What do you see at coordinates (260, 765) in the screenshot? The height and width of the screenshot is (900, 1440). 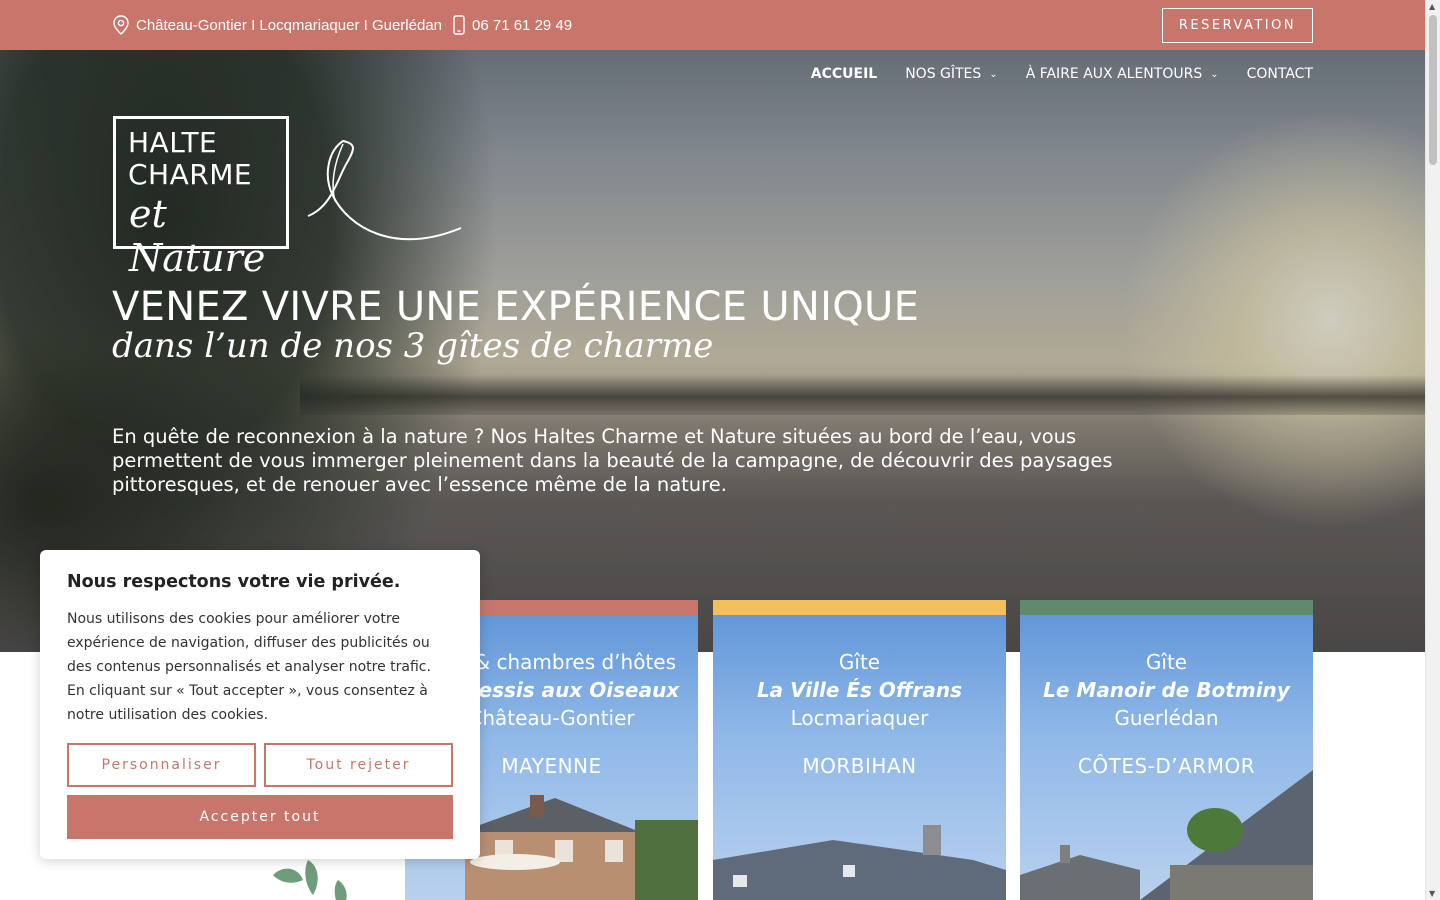 I see `cookie-button-row: Personnaliser Tout rejeter` at bounding box center [260, 765].